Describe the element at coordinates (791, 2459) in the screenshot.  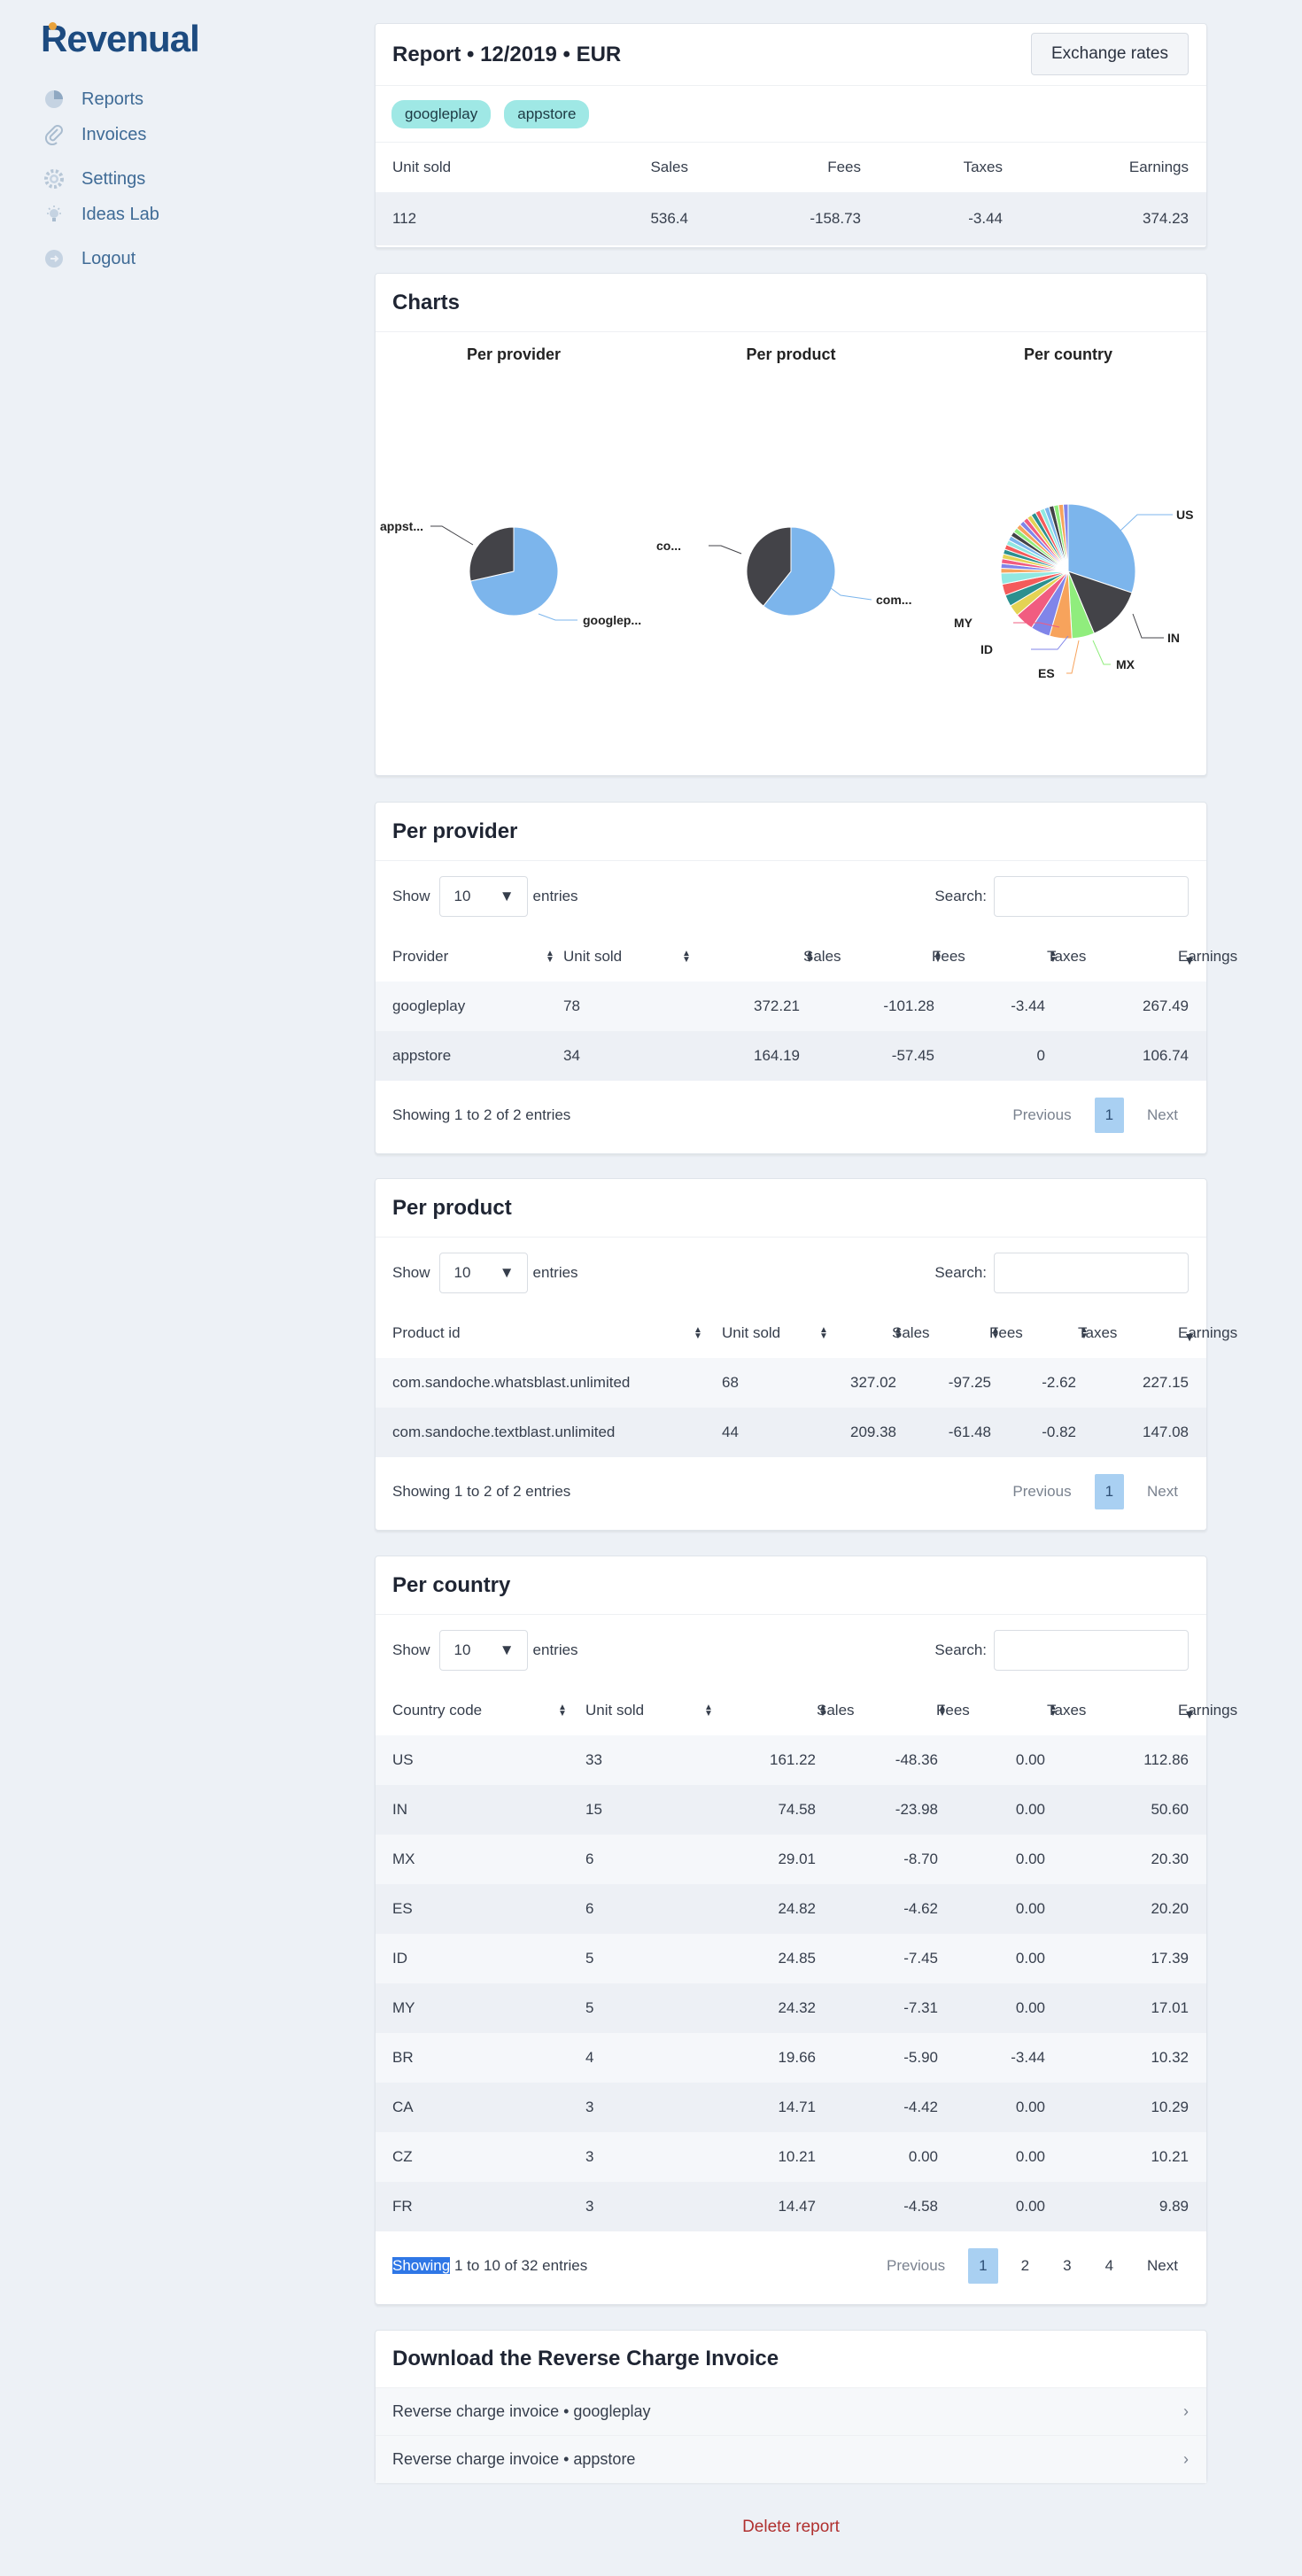
I see `invoice-link-appstore: Reverse charge invoice • appstore ›` at that location.